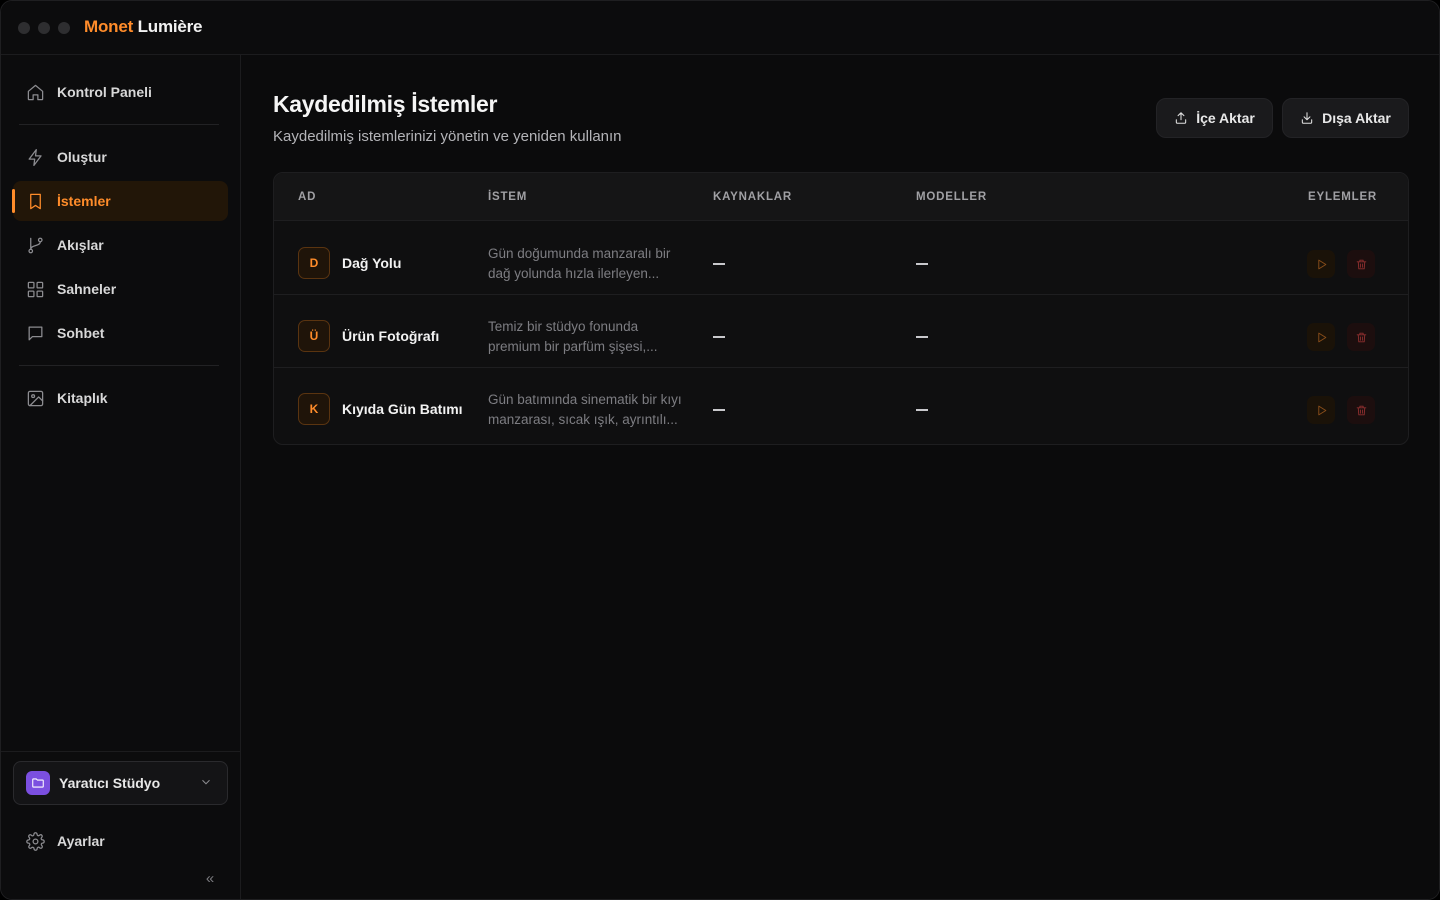  I want to click on sidebar-item-label: Ayarlar, so click(81, 841).